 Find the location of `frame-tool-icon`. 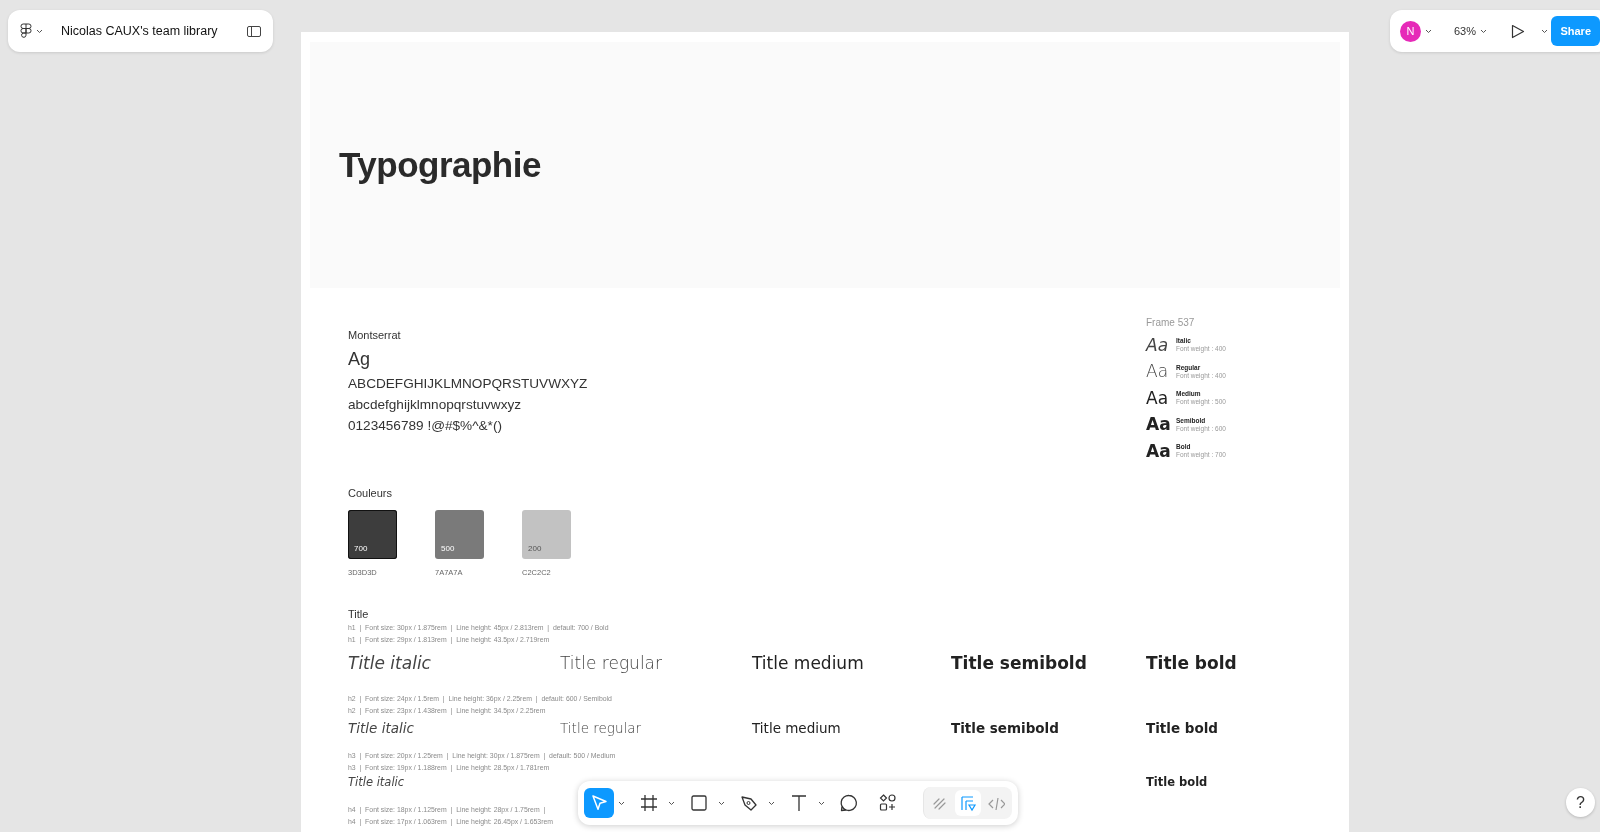

frame-tool-icon is located at coordinates (649, 803).